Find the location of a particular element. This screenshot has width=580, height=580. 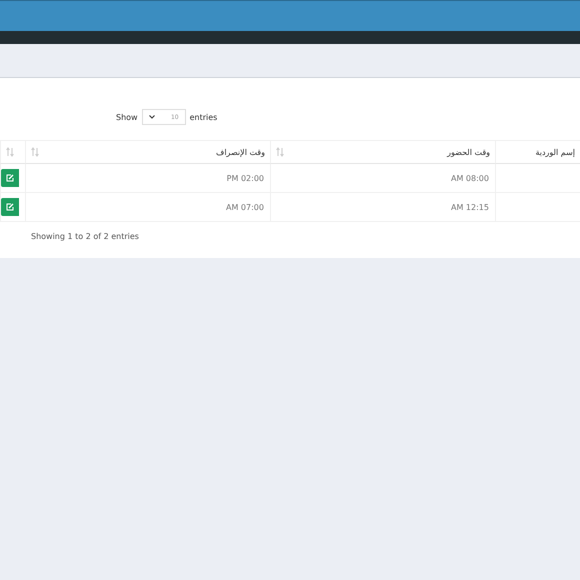

column-header: إسم الوردية is located at coordinates (555, 152).